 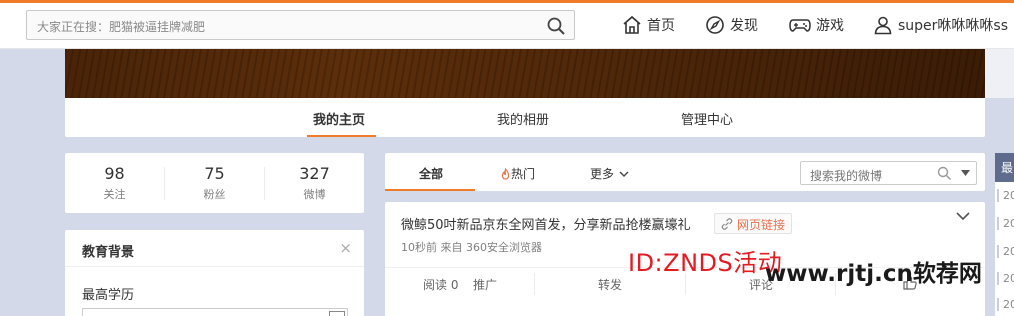 What do you see at coordinates (744, 26) in the screenshot?
I see `nav-discover-label: 发现` at bounding box center [744, 26].